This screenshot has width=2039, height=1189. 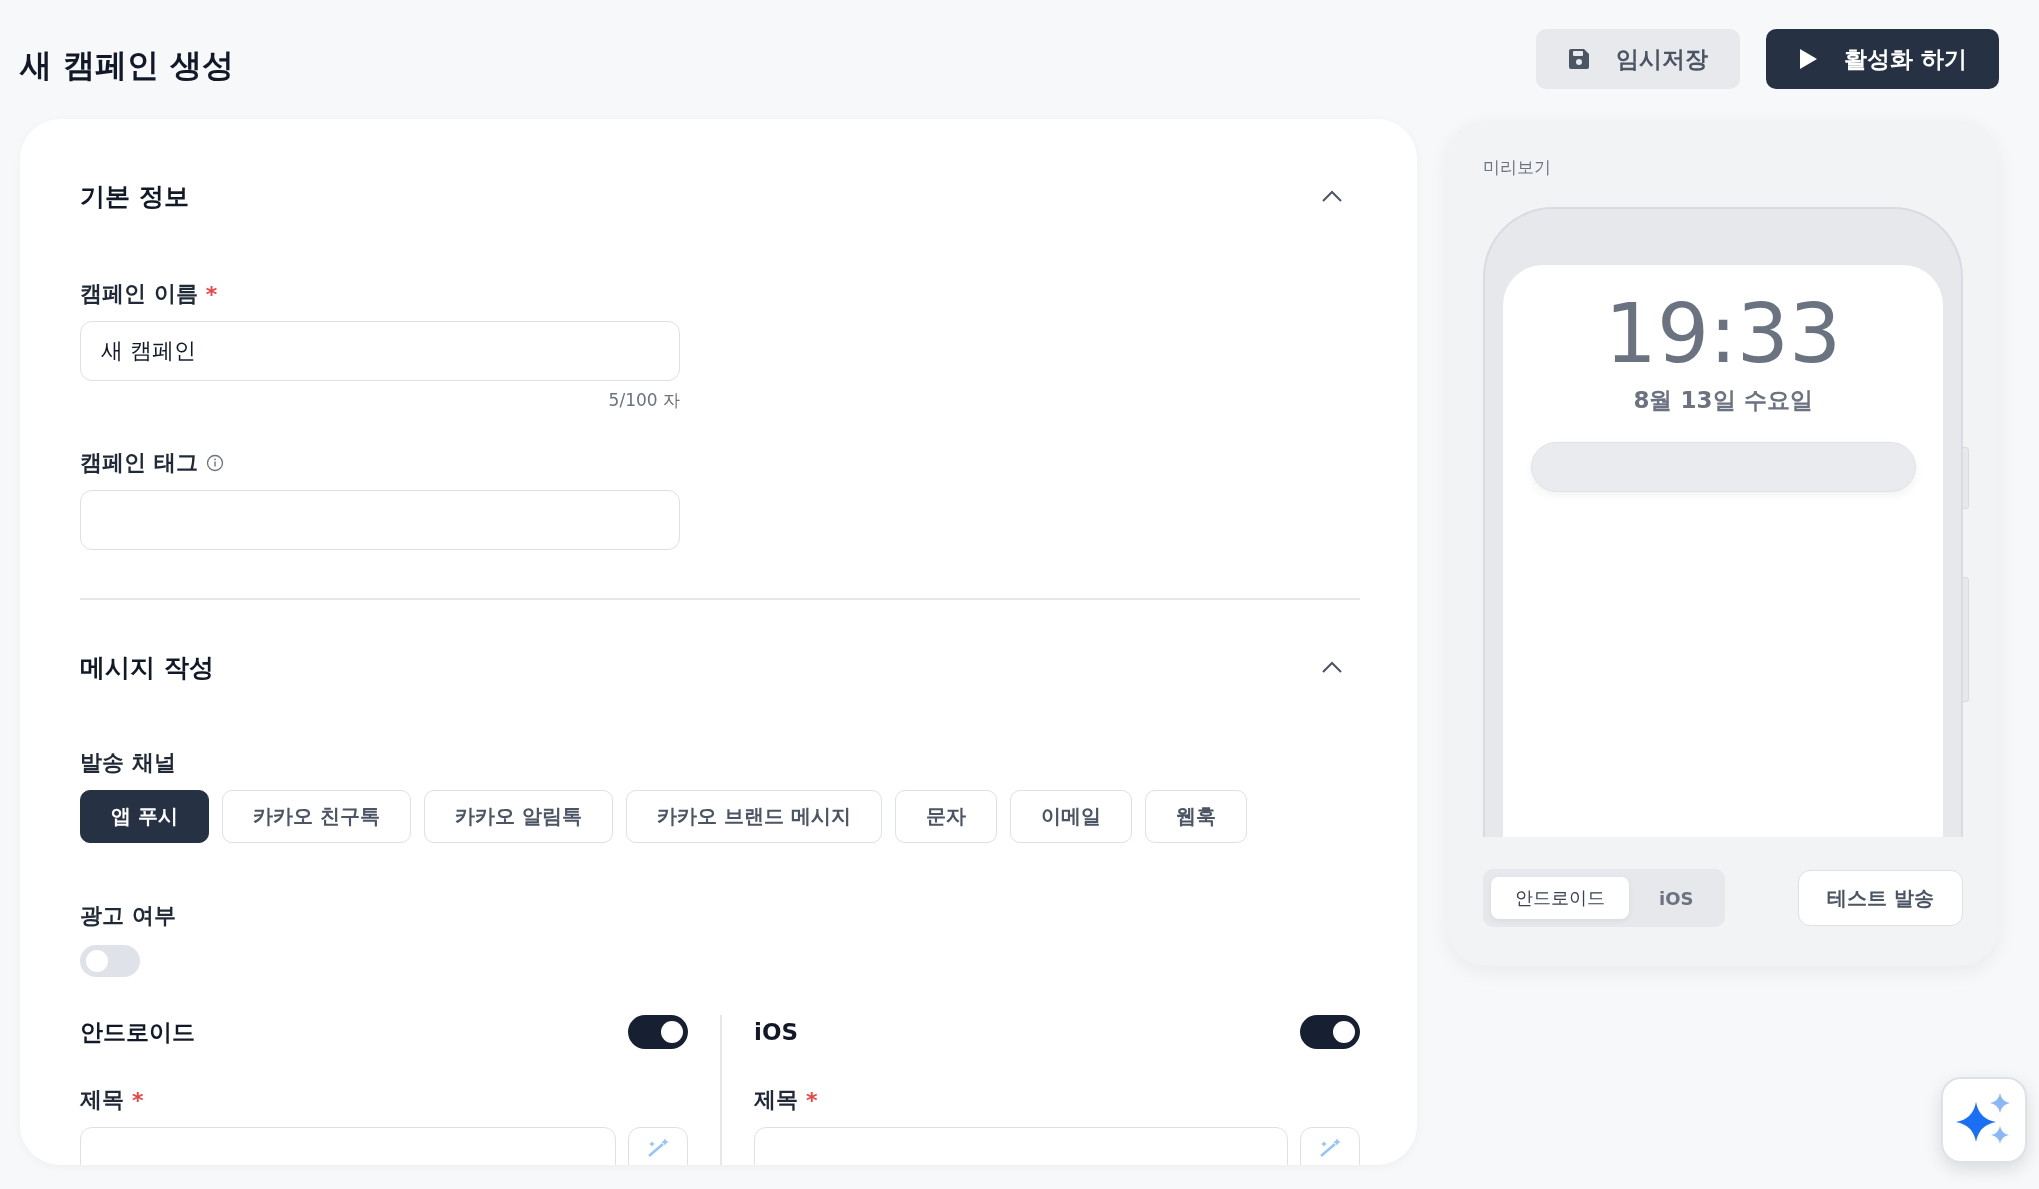 What do you see at coordinates (144, 816) in the screenshot?
I see `channel-chip: 앱 푸시` at bounding box center [144, 816].